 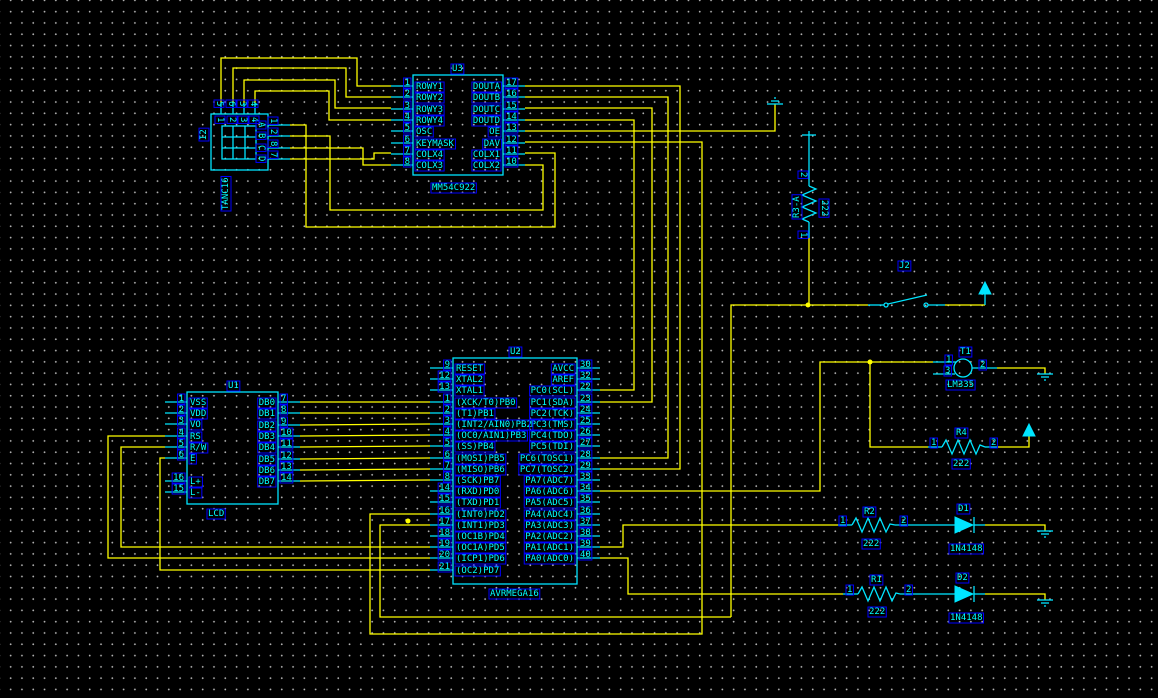 I want to click on pin-name: RS, so click(x=195, y=437).